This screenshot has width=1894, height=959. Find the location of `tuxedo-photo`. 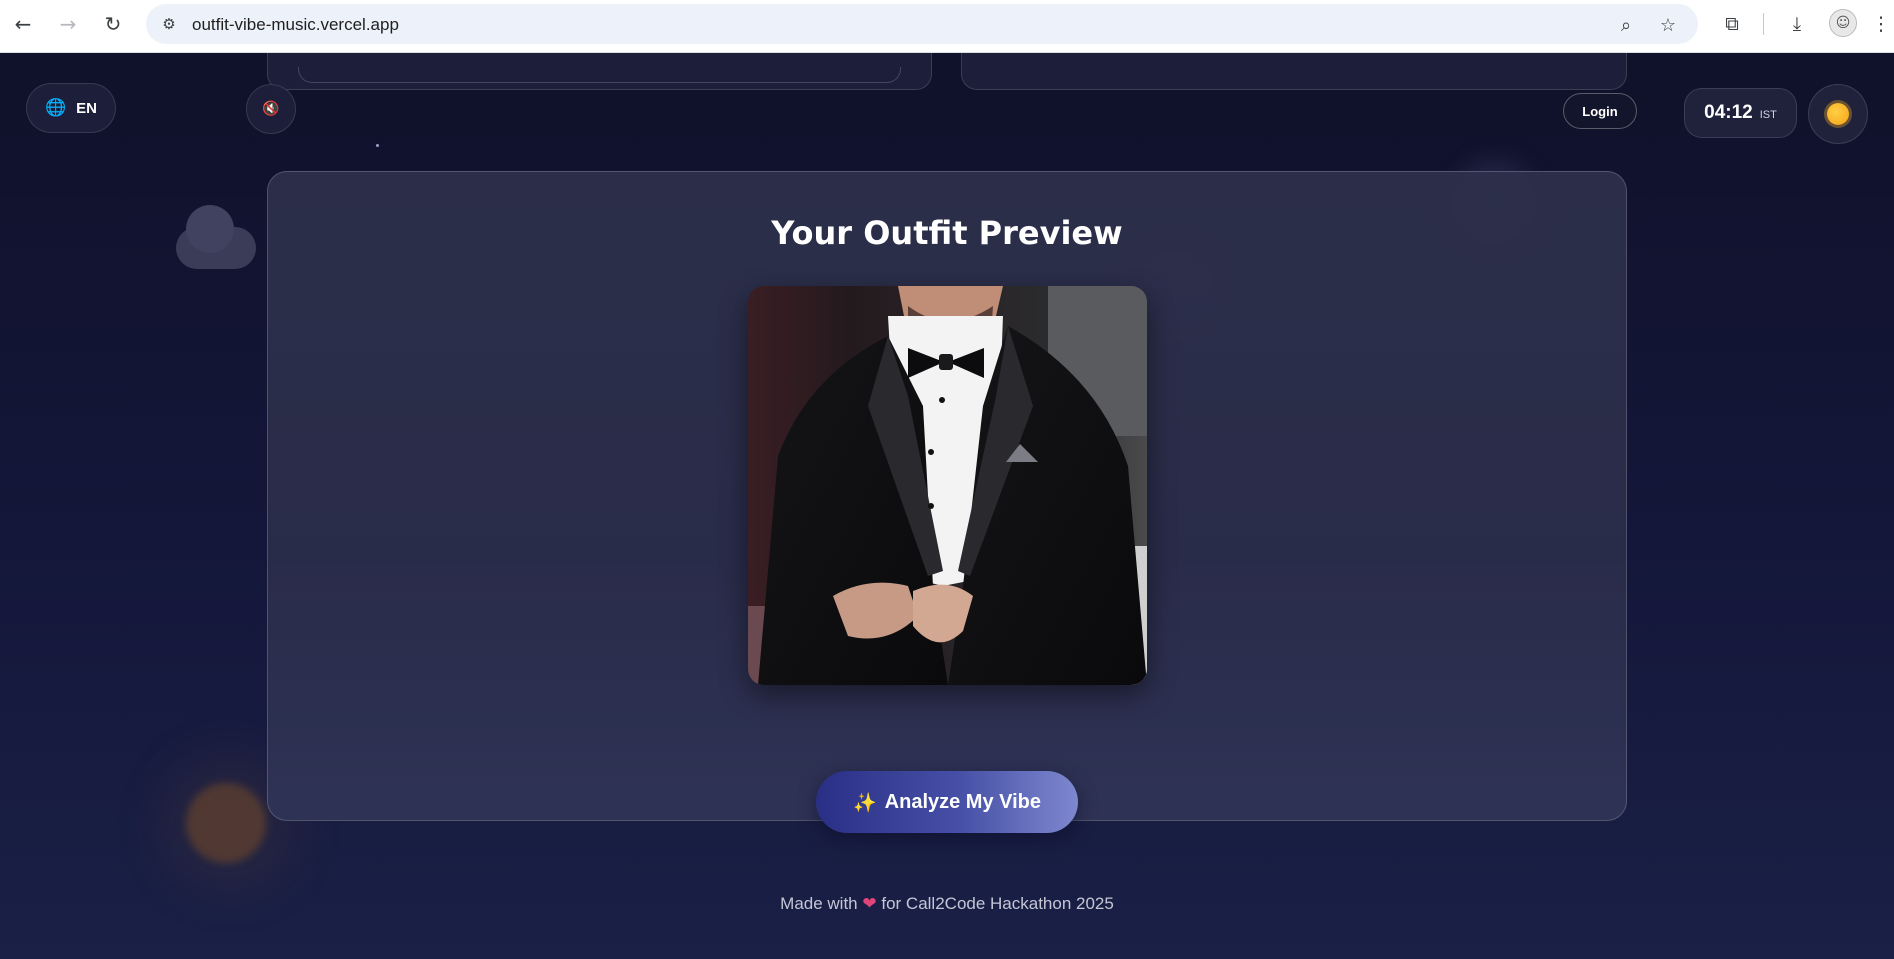

tuxedo-photo is located at coordinates (947, 485).